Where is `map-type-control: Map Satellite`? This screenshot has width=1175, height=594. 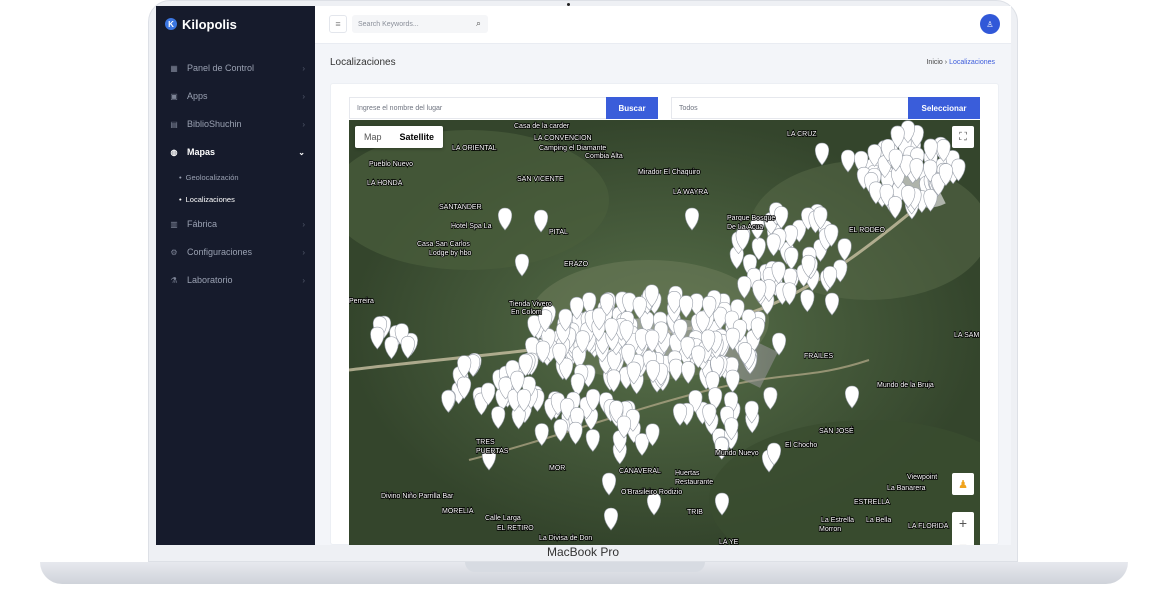
map-type-control: Map Satellite is located at coordinates (399, 137).